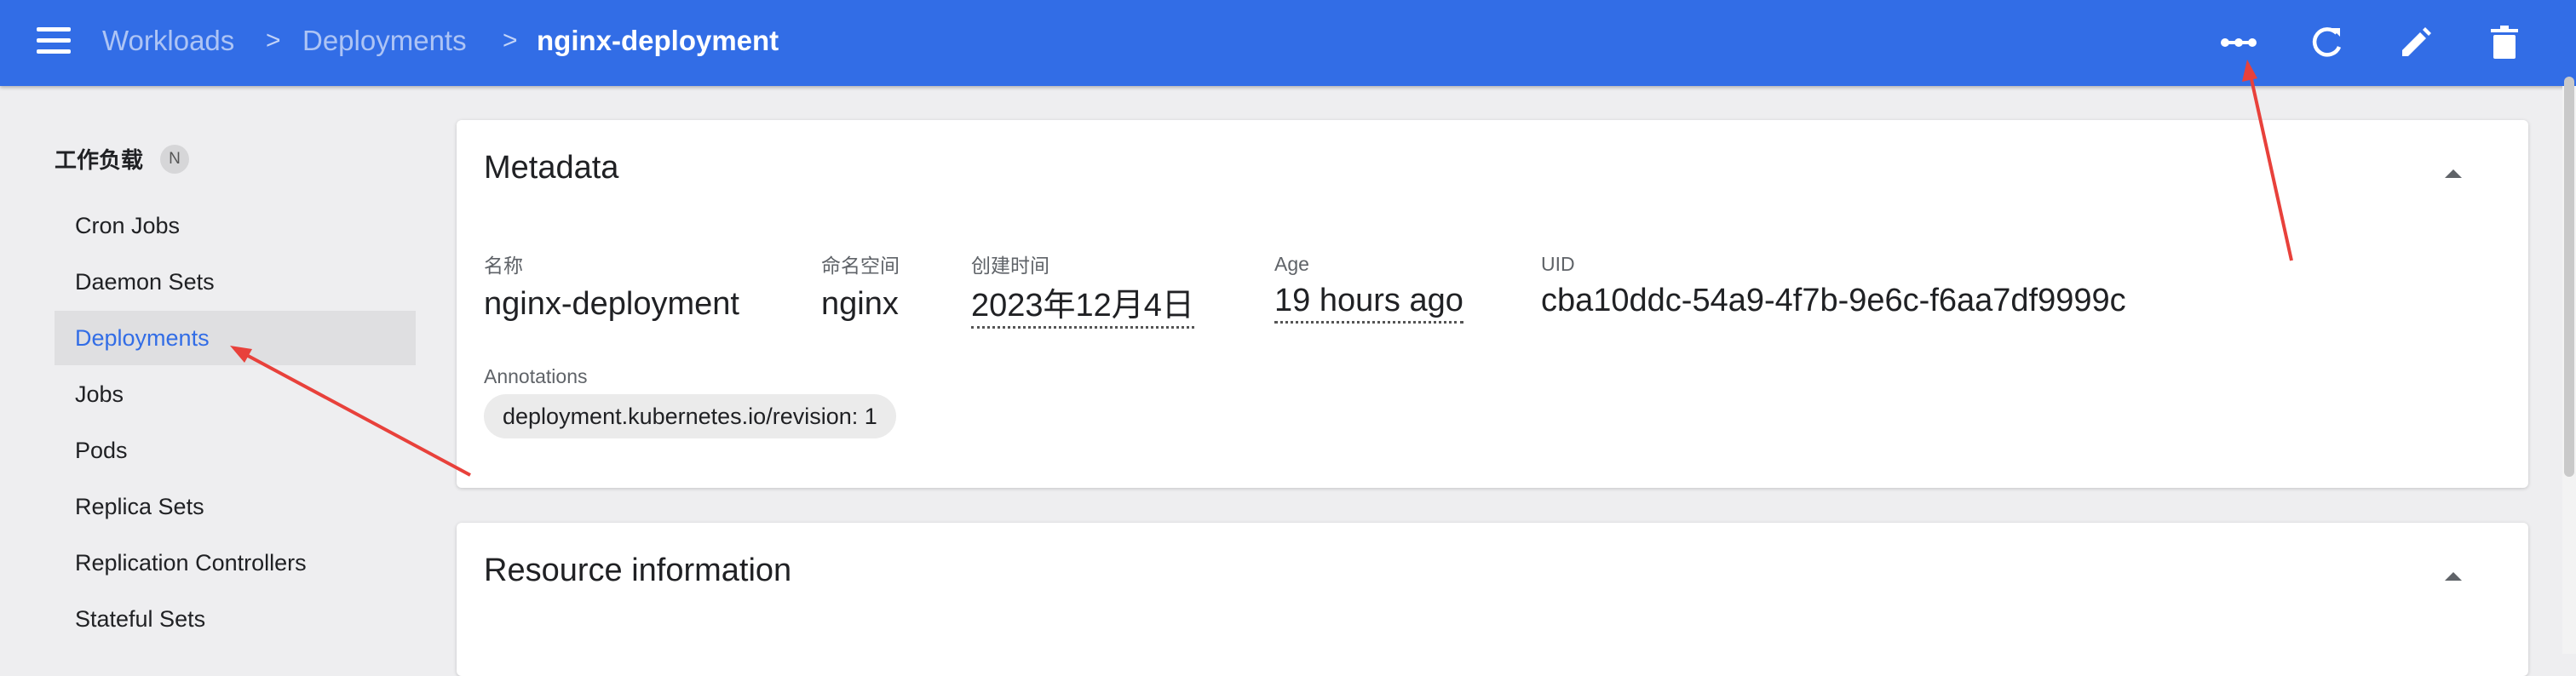  What do you see at coordinates (235, 619) in the screenshot?
I see `sidebar-item-stateful-sets: Stateful Sets` at bounding box center [235, 619].